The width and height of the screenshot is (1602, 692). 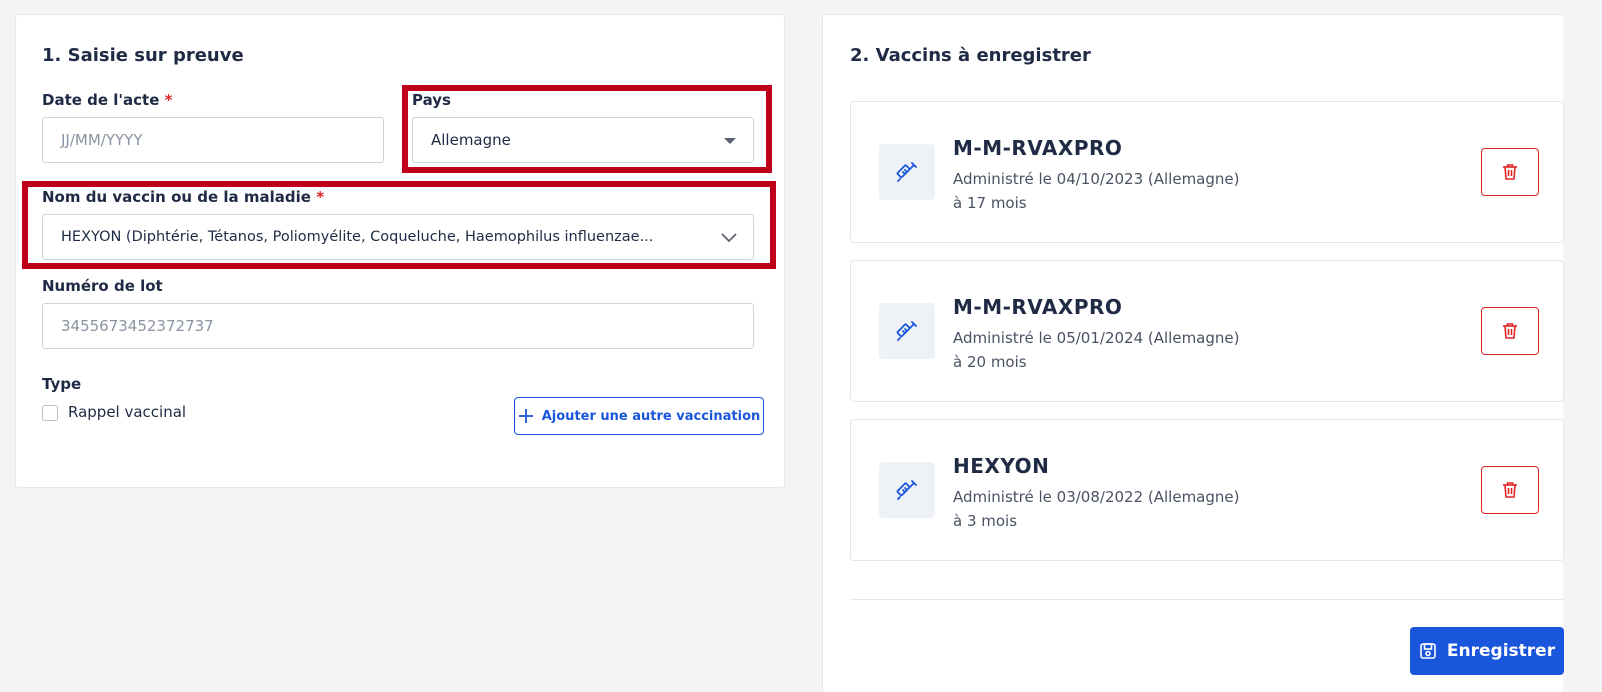 What do you see at coordinates (651, 416) in the screenshot?
I see `add-vaccination-label: Ajouter une autre vaccination` at bounding box center [651, 416].